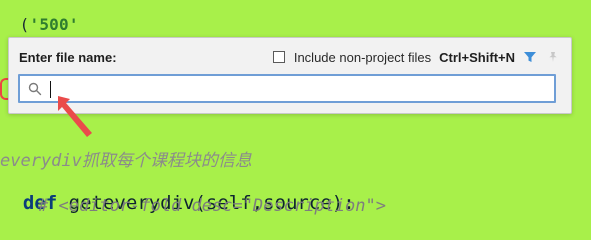 This screenshot has height=240, width=591. Describe the element at coordinates (75, 116) in the screenshot. I see `red-arrow-icon` at that location.